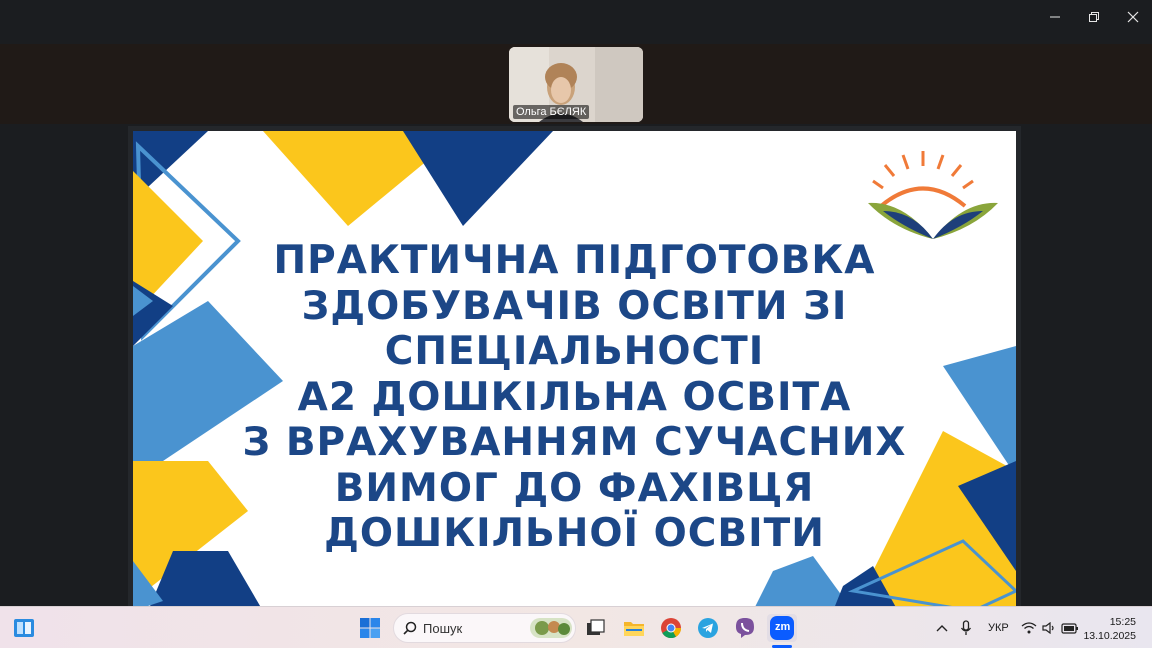 The width and height of the screenshot is (1152, 648). I want to click on clock-date: 13.10.2025, so click(1109, 636).